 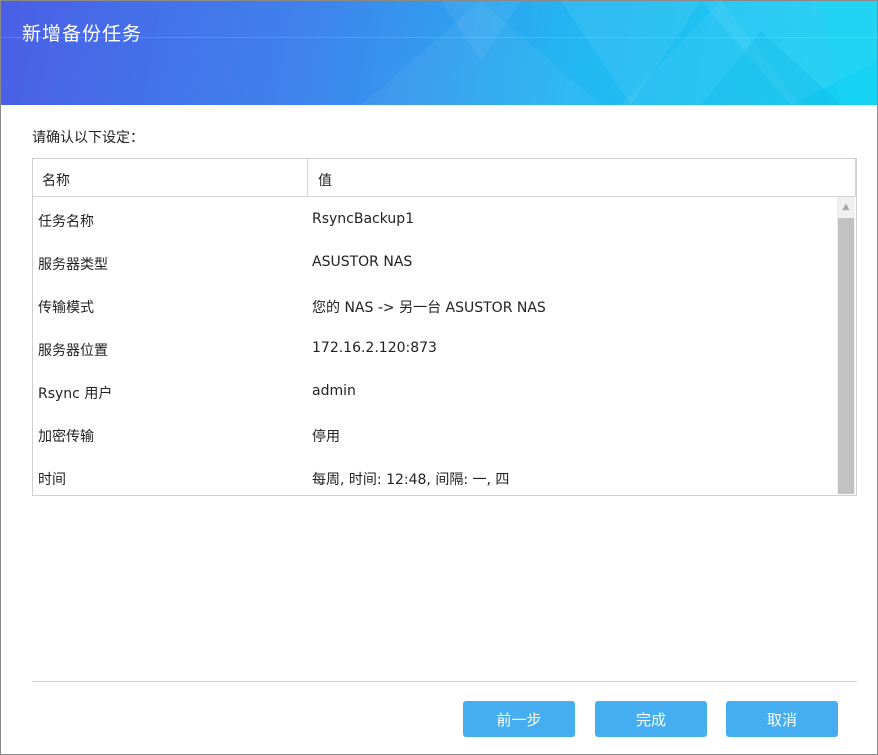 I want to click on column-header-value: 值, so click(x=325, y=180).